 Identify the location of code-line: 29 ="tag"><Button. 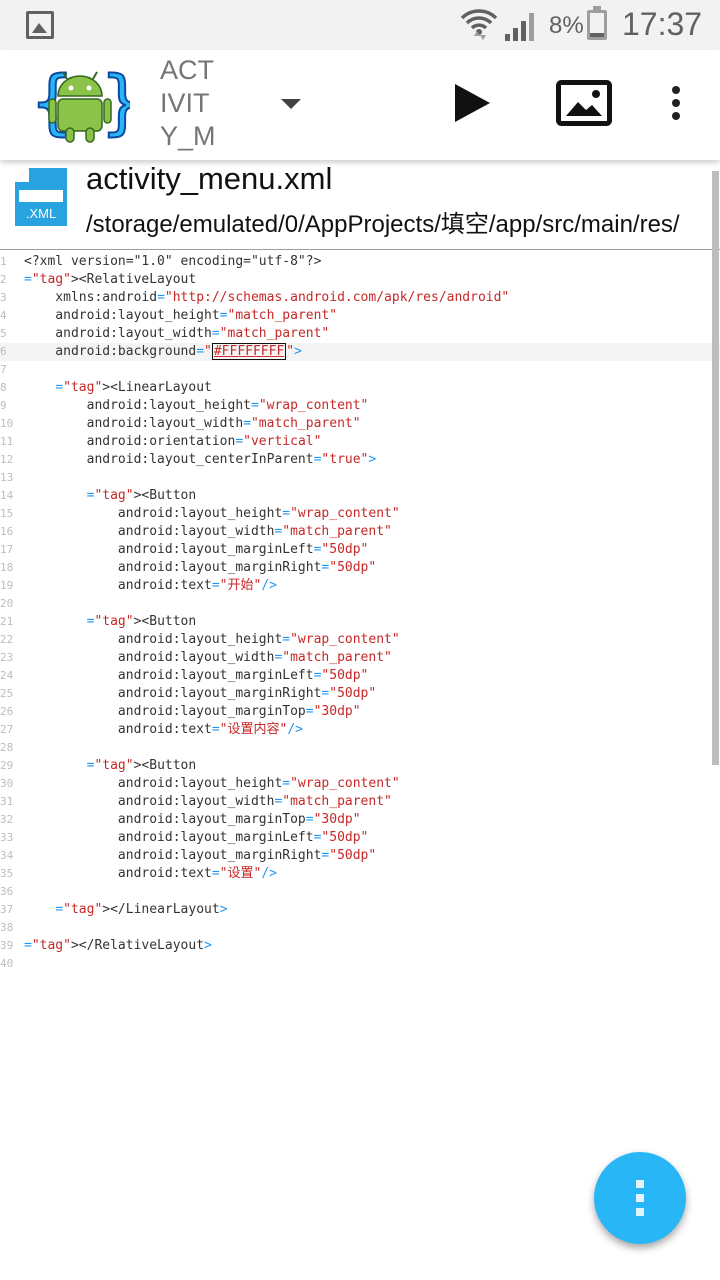
(360, 766).